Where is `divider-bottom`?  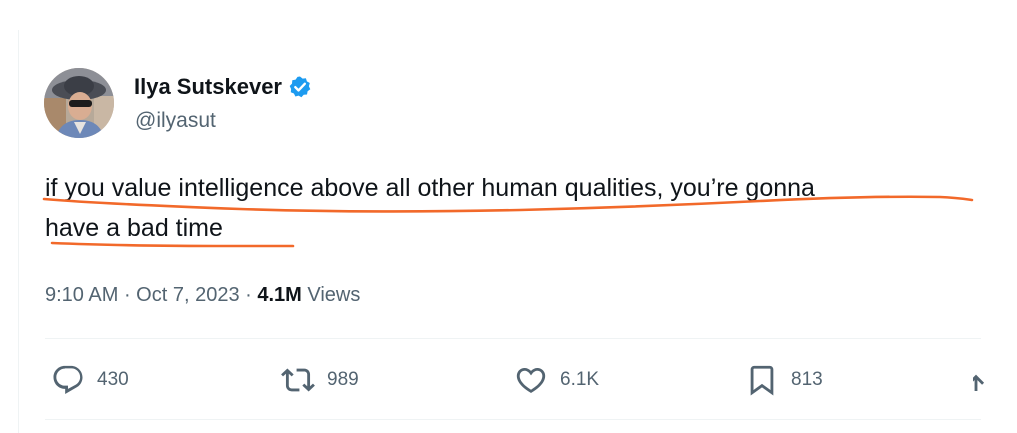 divider-bottom is located at coordinates (513, 419).